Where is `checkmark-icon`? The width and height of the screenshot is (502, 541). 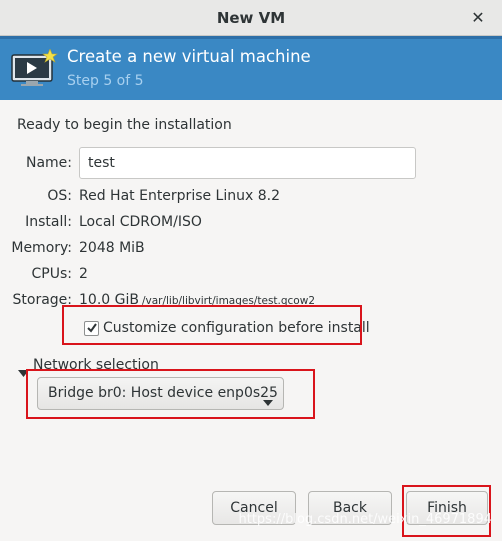
checkmark-icon is located at coordinates (92, 328).